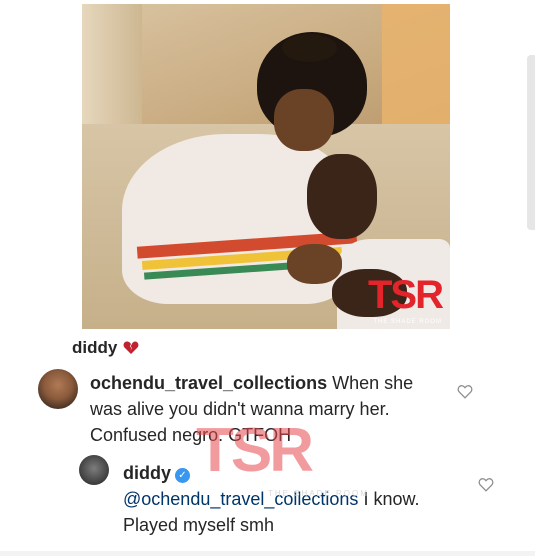 The height and width of the screenshot is (556, 535). What do you see at coordinates (240, 499) in the screenshot?
I see `comment-mention: @ochendu_travel_collections` at bounding box center [240, 499].